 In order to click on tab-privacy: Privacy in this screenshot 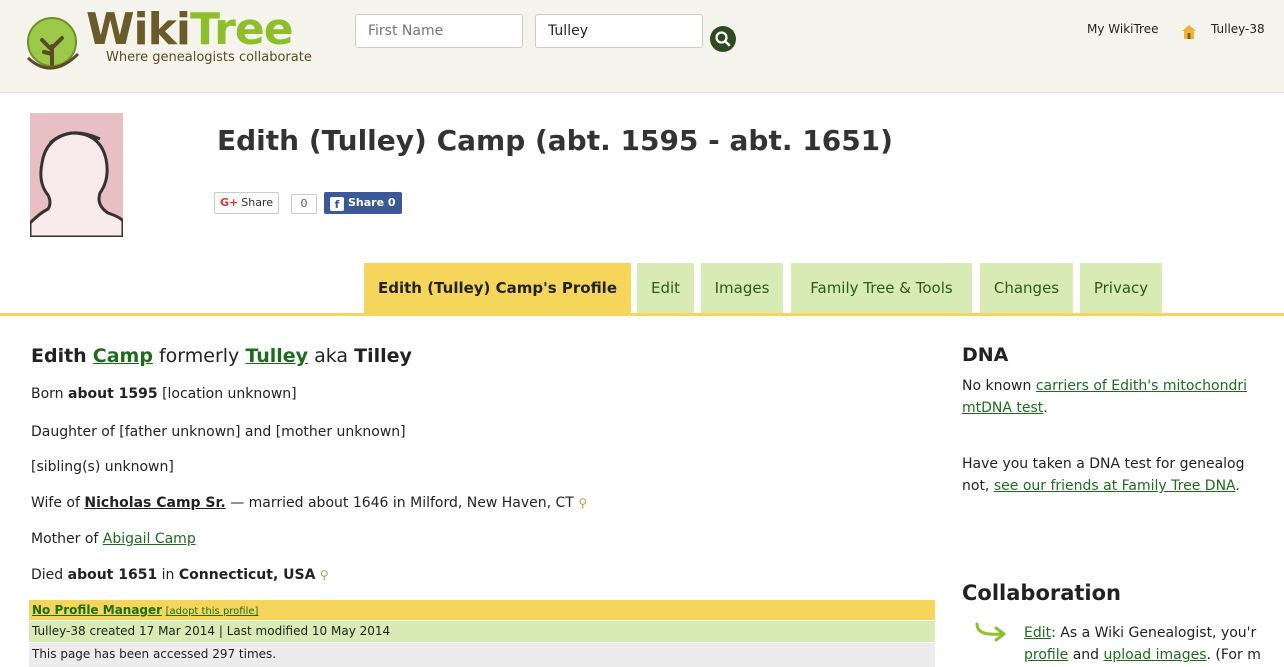, I will do `click(1121, 288)`.